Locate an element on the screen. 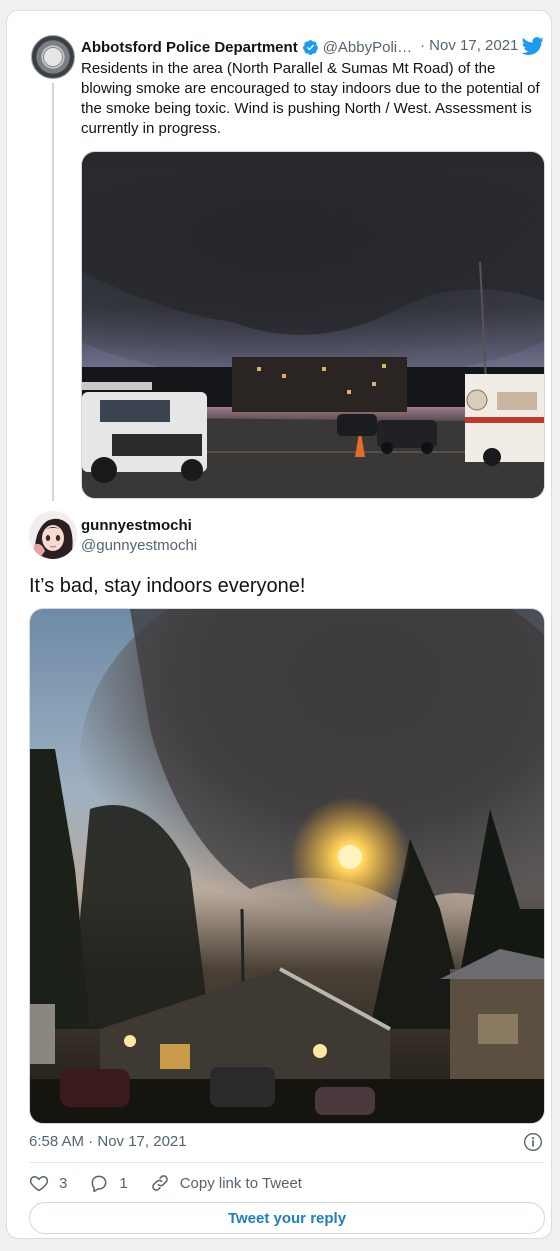 This screenshot has height=1251, width=560. like-count: 3 is located at coordinates (63, 1183).